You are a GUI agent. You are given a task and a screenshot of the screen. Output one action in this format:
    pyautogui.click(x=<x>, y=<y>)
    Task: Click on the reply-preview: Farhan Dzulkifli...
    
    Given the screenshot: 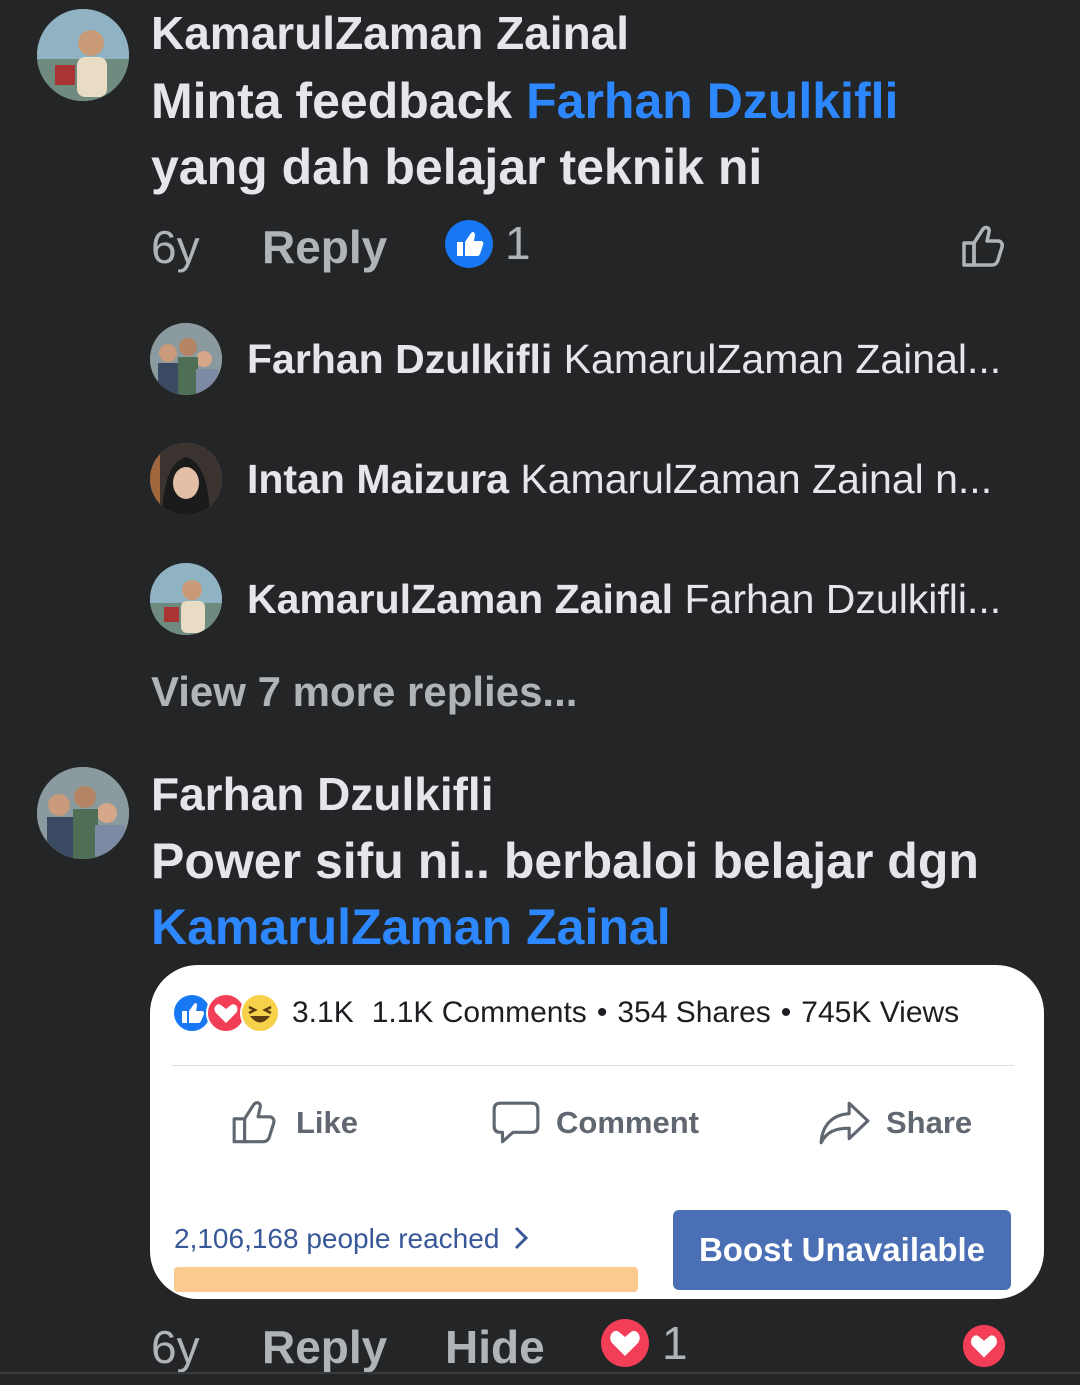 What is the action you would take?
    pyautogui.click(x=843, y=599)
    